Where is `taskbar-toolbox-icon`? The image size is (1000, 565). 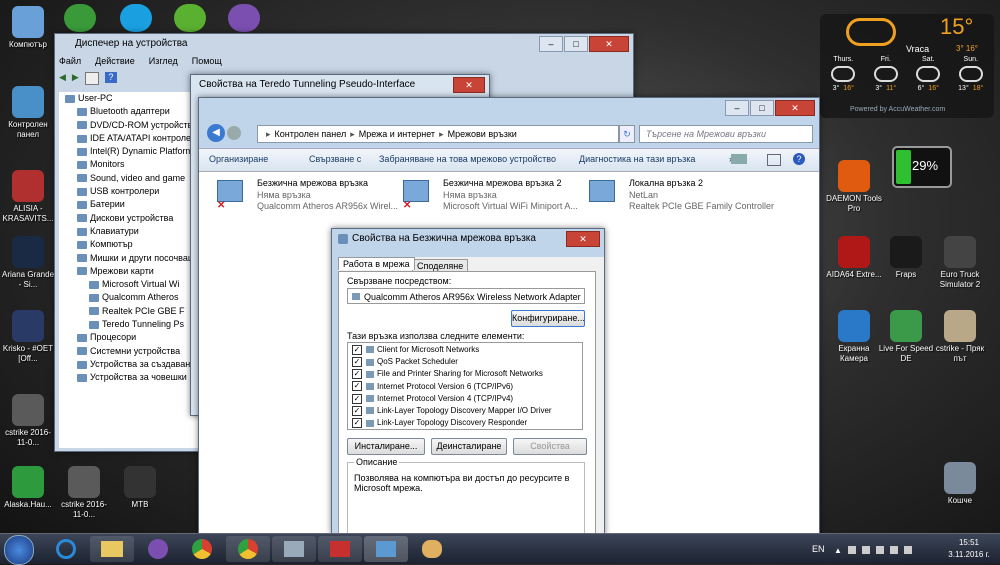
taskbar-toolbox-icon is located at coordinates (340, 549).